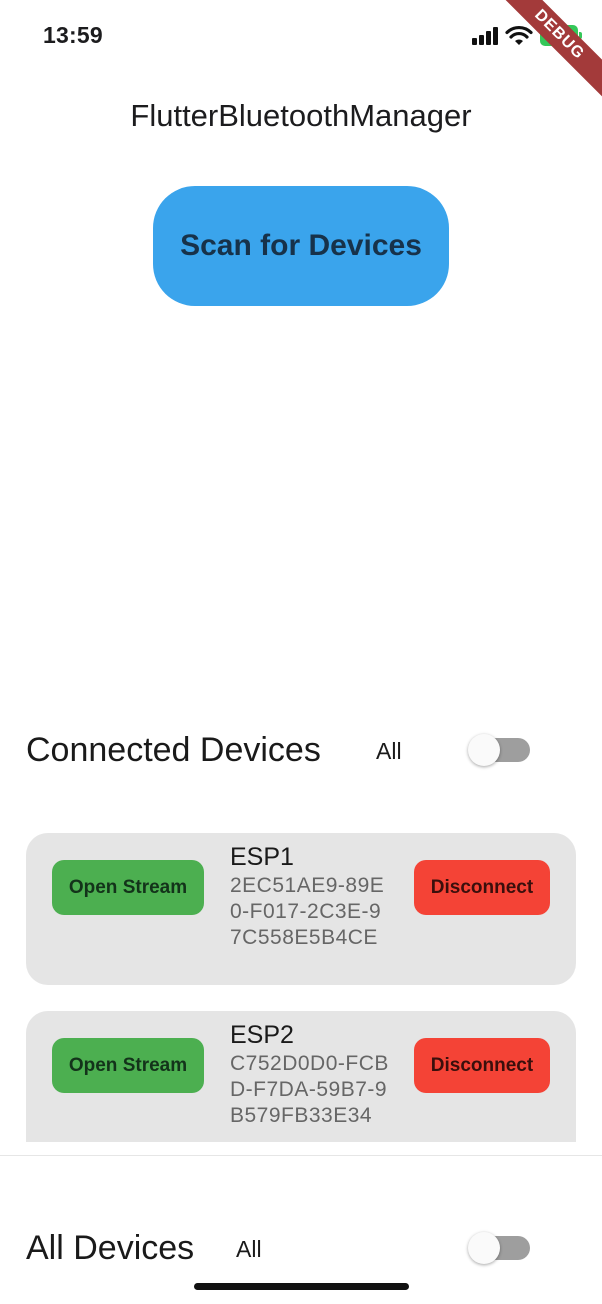 Image resolution: width=602 pixels, height=1304 pixels. What do you see at coordinates (519, 35) in the screenshot?
I see `wifi-icon` at bounding box center [519, 35].